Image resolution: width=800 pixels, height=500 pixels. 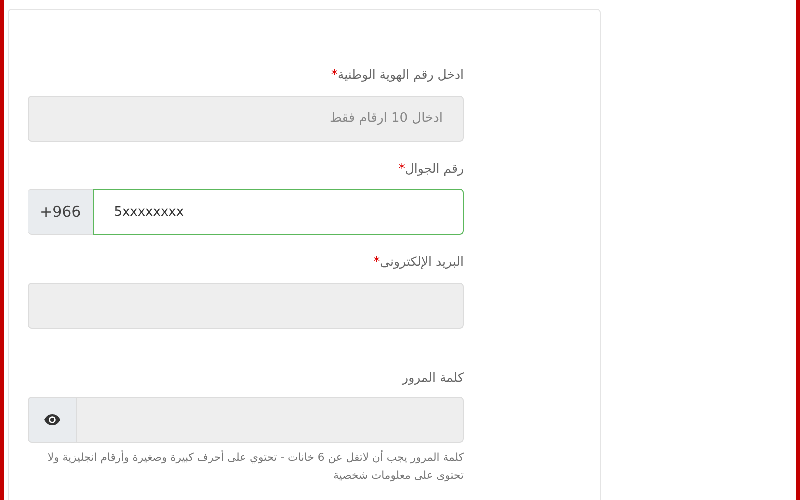 I want to click on field-label: رقم الجوال, so click(x=434, y=168).